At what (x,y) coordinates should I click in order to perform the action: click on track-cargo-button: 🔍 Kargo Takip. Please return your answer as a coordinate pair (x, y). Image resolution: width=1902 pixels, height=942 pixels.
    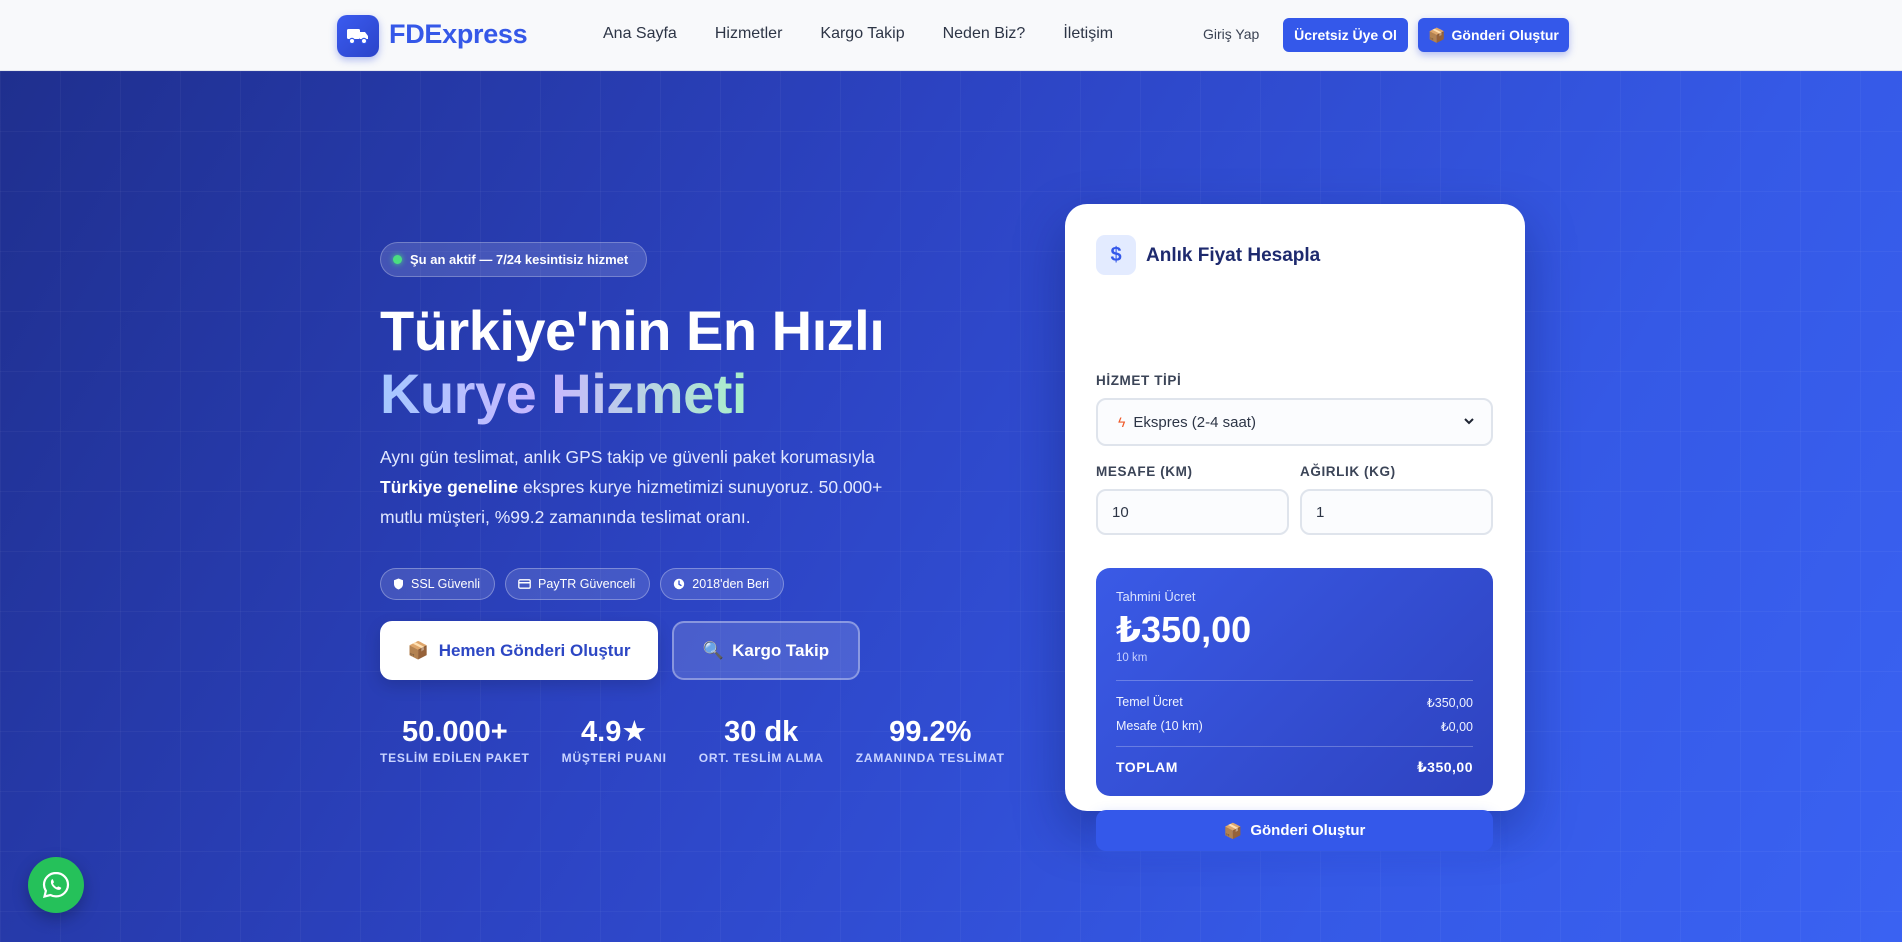
    Looking at the image, I should click on (766, 650).